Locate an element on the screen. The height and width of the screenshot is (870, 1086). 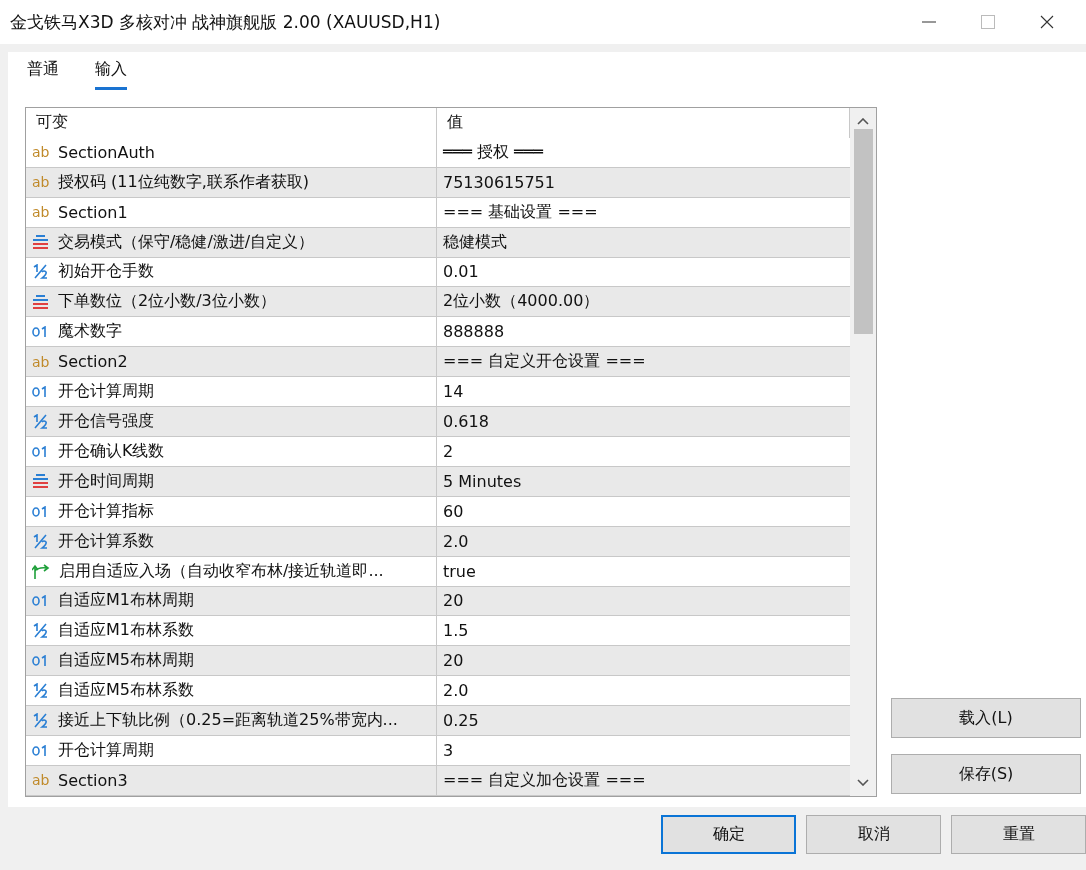
parameter-value: 888888 is located at coordinates (474, 332).